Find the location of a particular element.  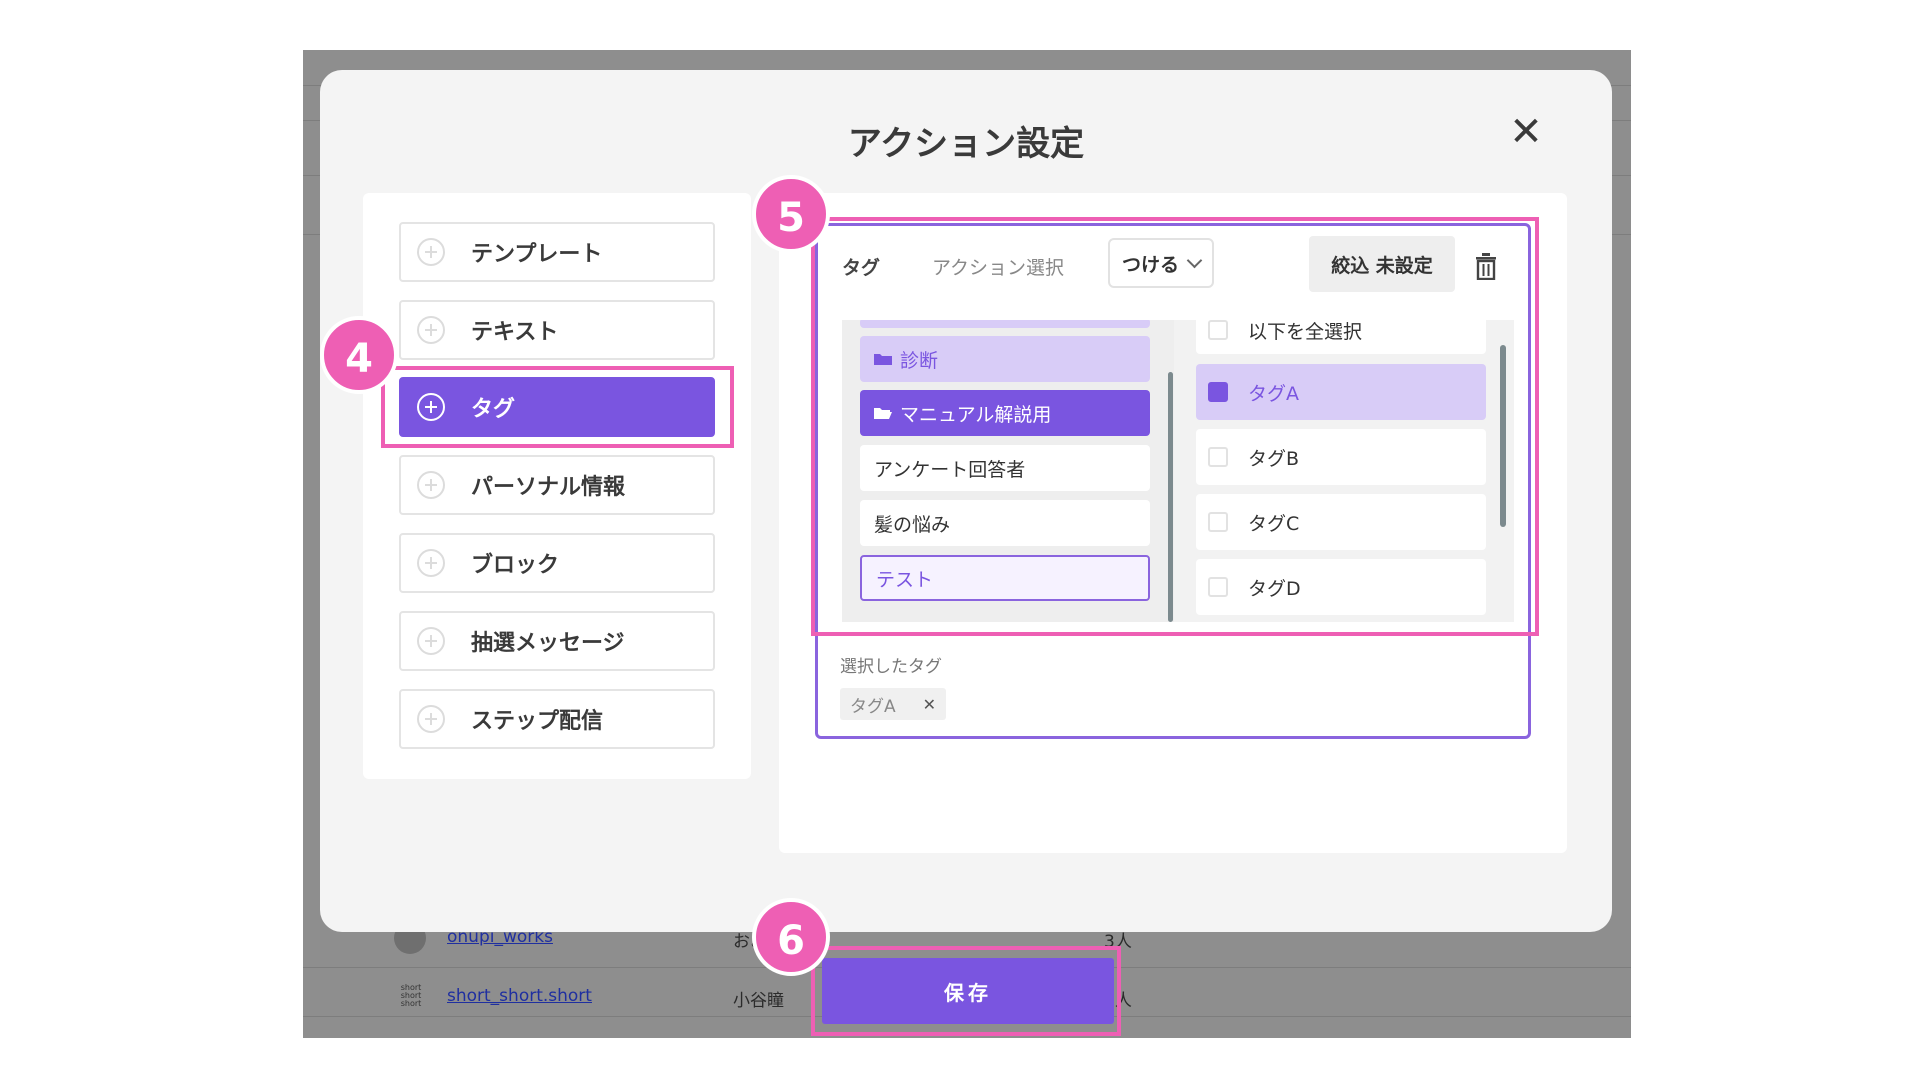

tag-item: タグB is located at coordinates (1341, 457).